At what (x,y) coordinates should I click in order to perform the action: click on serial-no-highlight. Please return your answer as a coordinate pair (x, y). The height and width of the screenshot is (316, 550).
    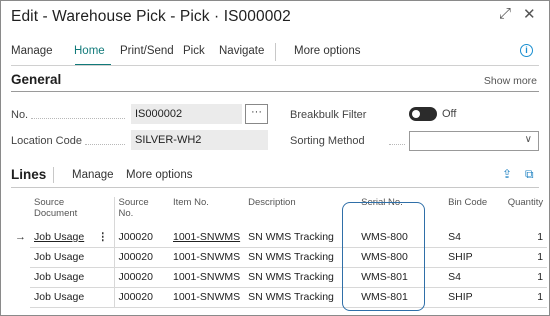
    Looking at the image, I should click on (383, 256).